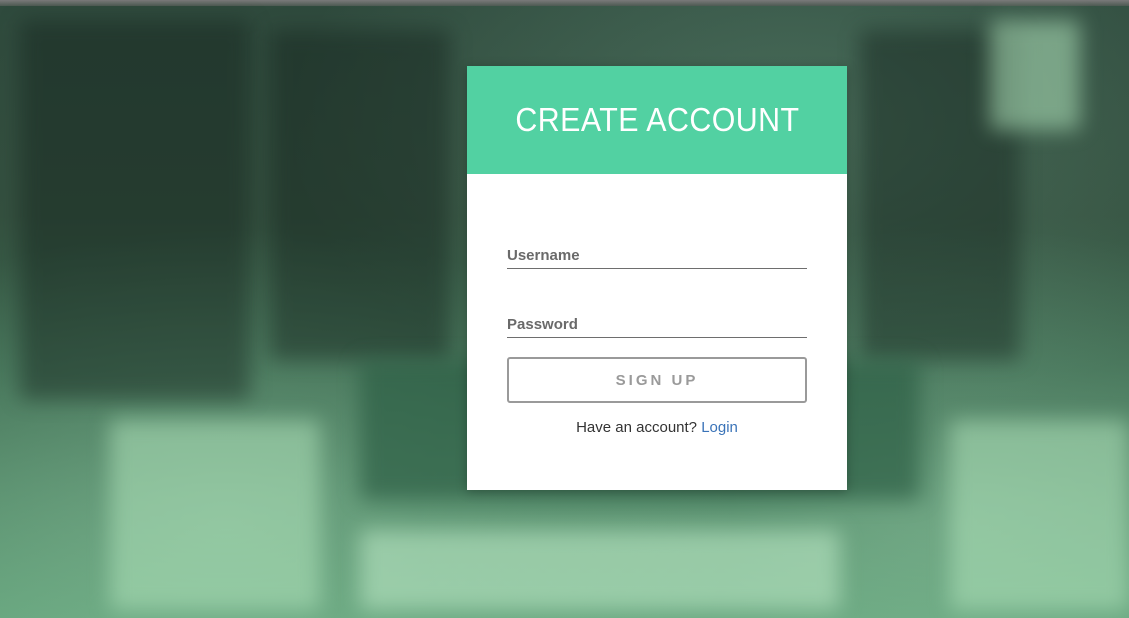 The height and width of the screenshot is (618, 1129). I want to click on top-strip, so click(564, 3).